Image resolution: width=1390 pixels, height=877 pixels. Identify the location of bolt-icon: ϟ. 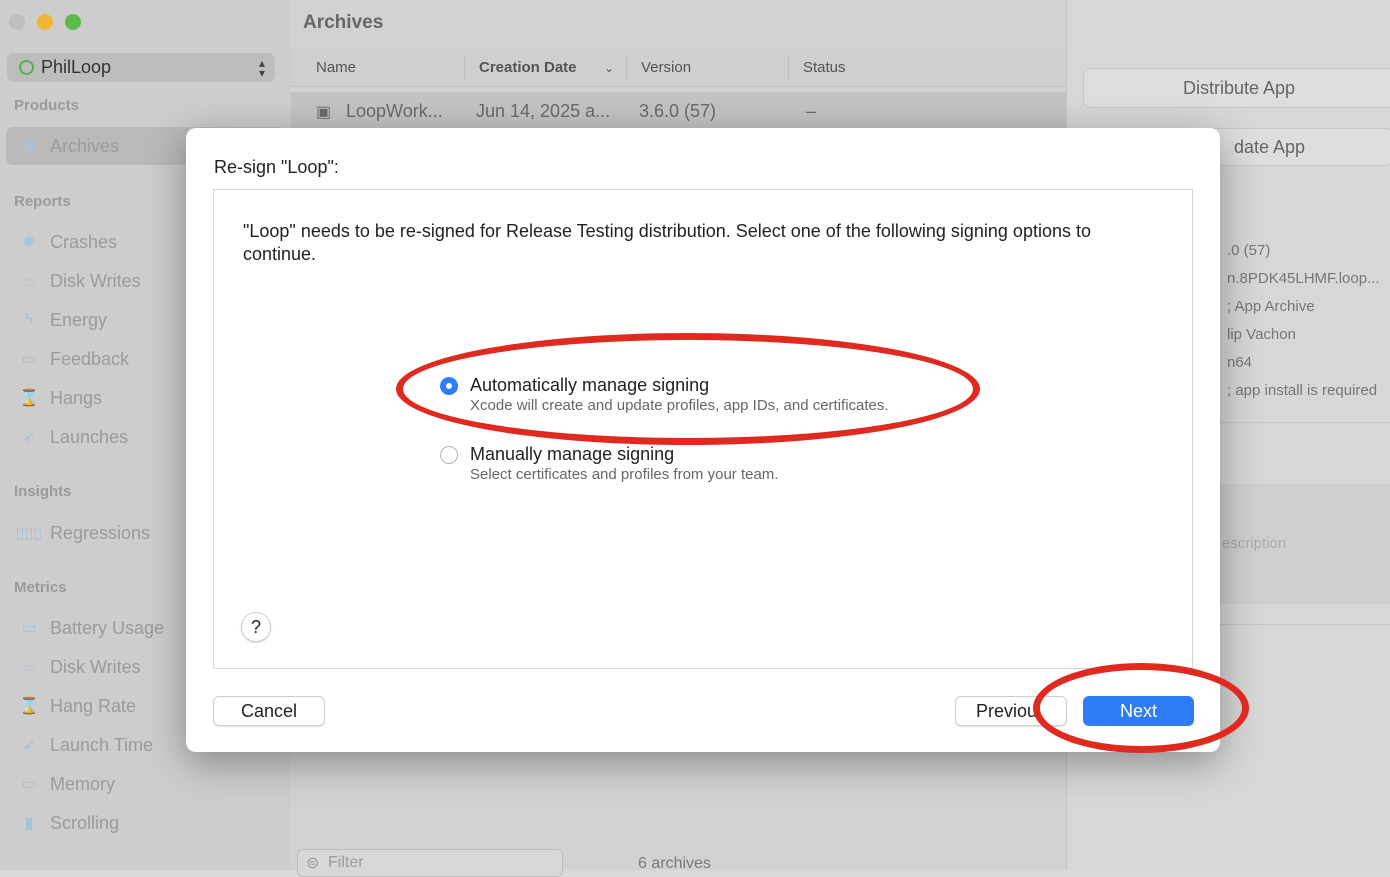
(29, 319).